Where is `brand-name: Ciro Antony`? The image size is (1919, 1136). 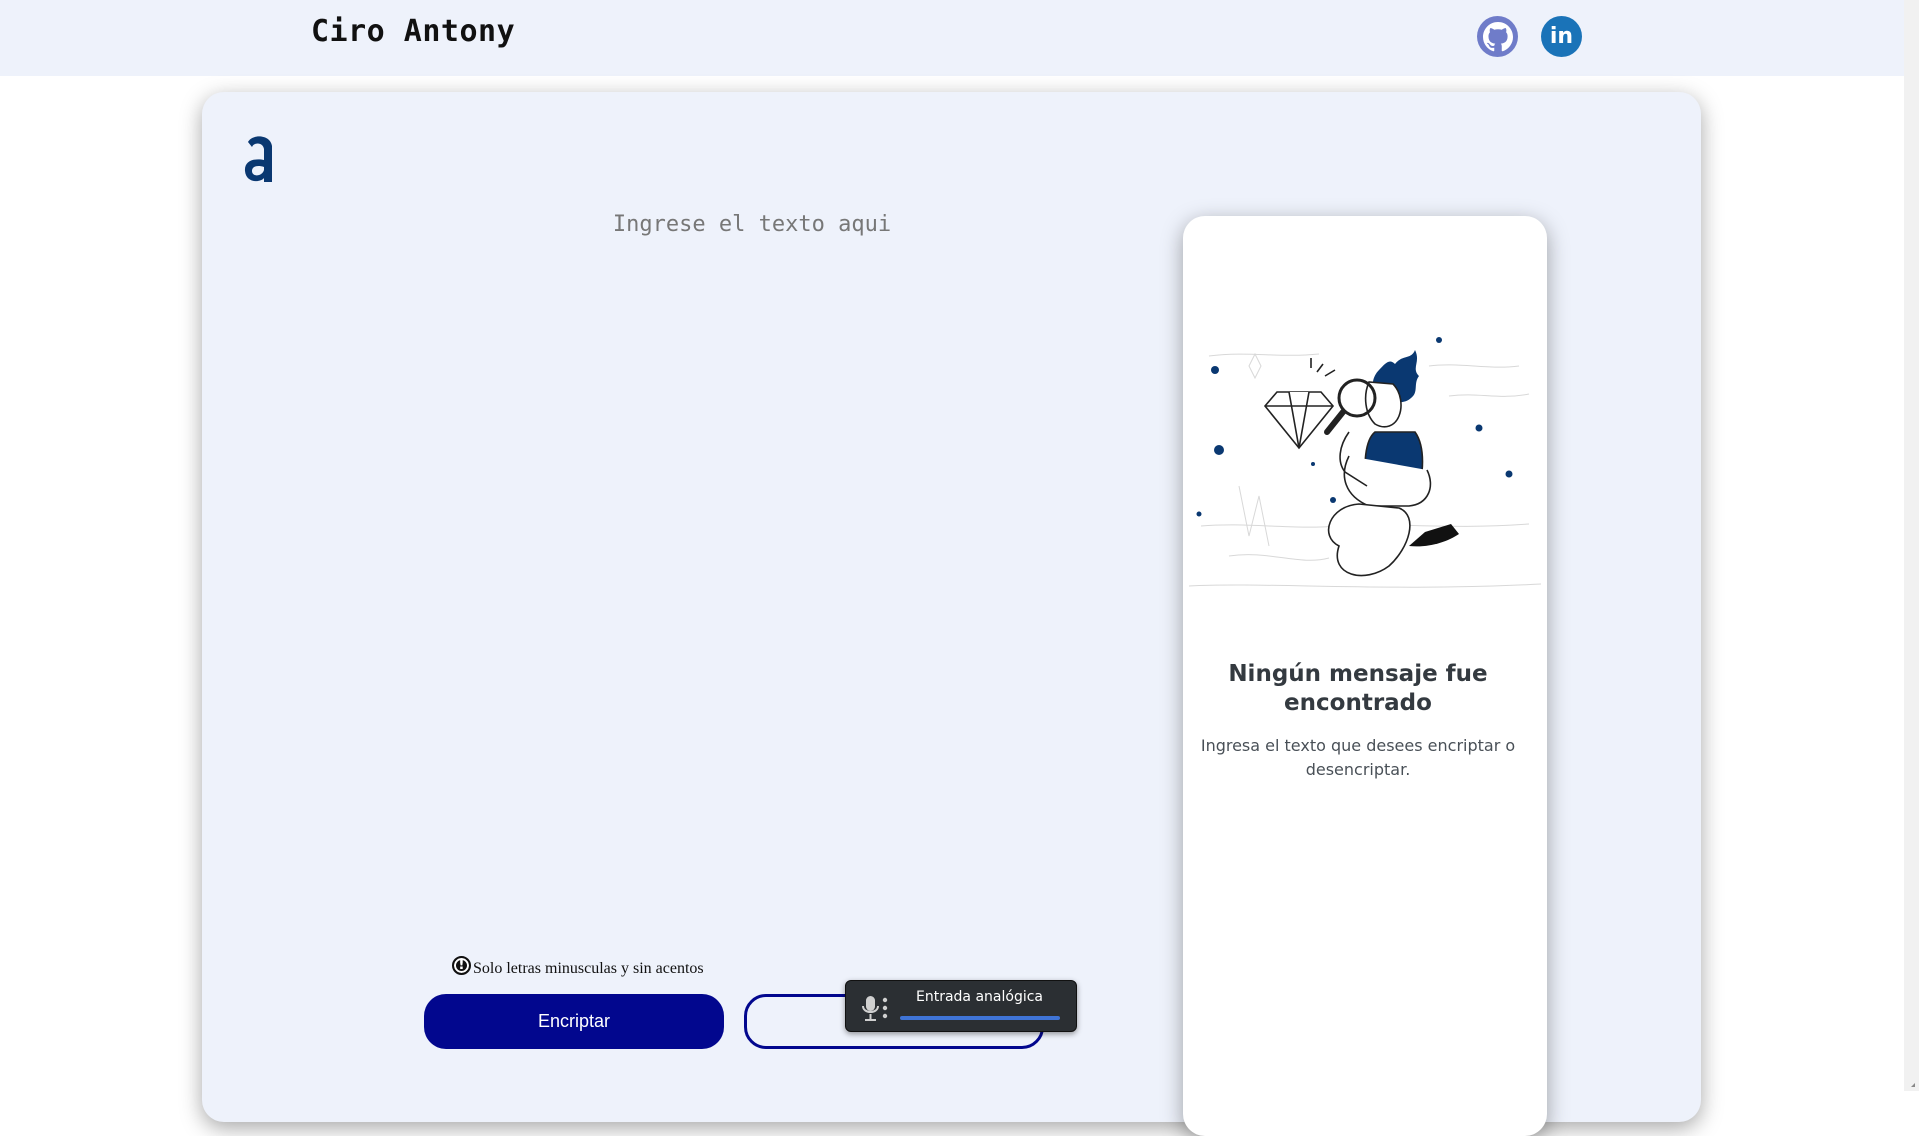
brand-name: Ciro Antony is located at coordinates (413, 31).